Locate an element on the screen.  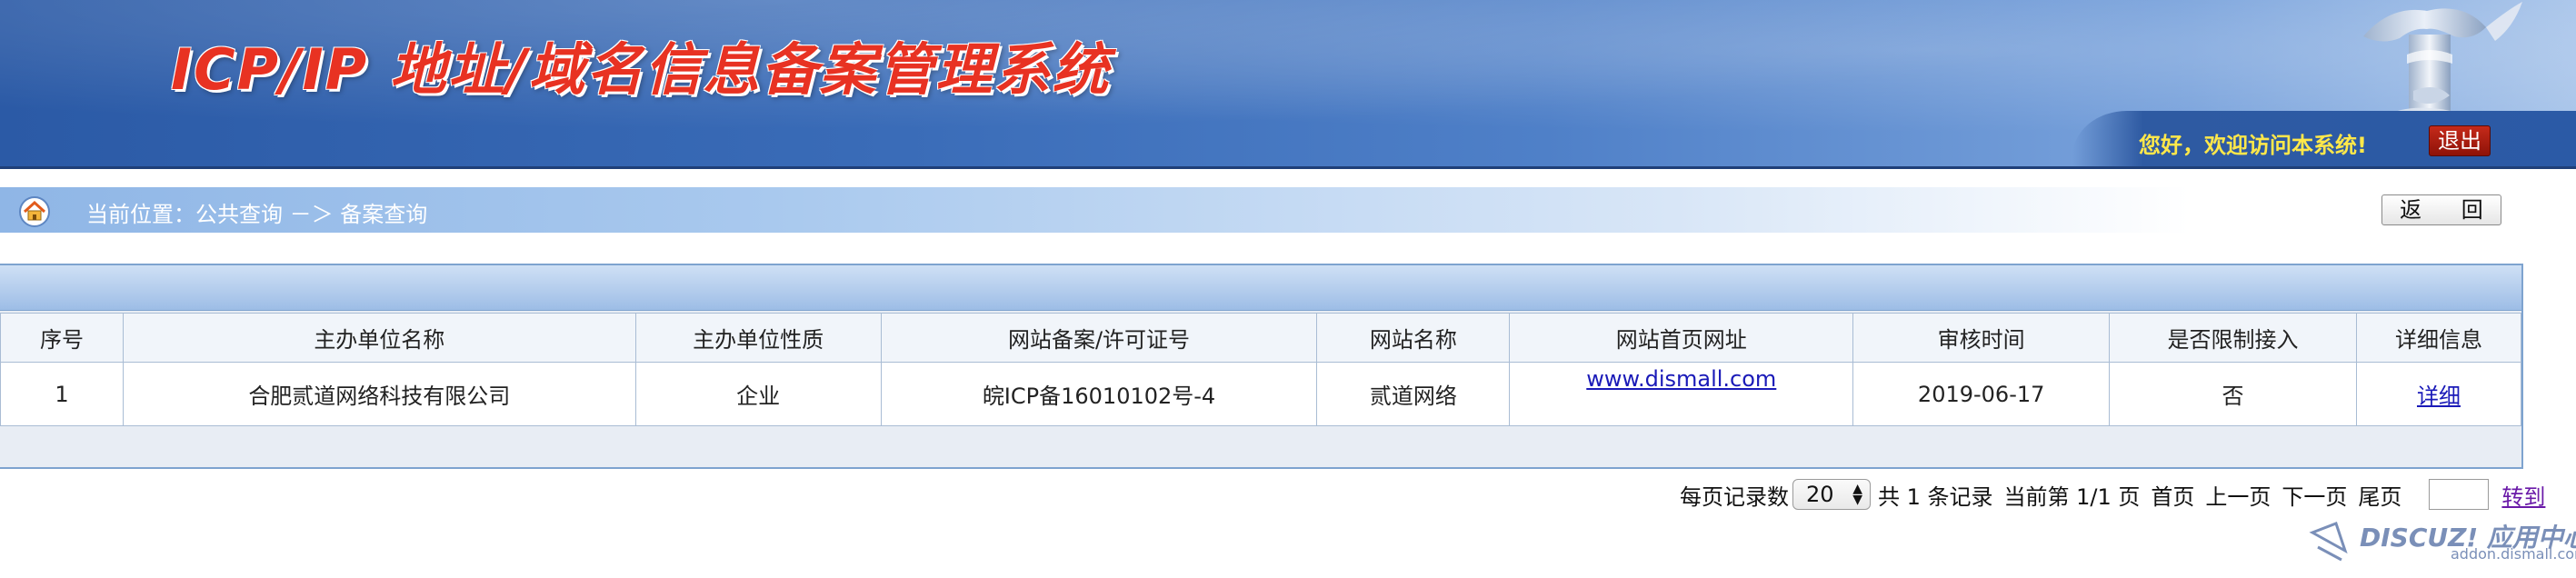
per-page-label: 每页记录数 is located at coordinates (1734, 496).